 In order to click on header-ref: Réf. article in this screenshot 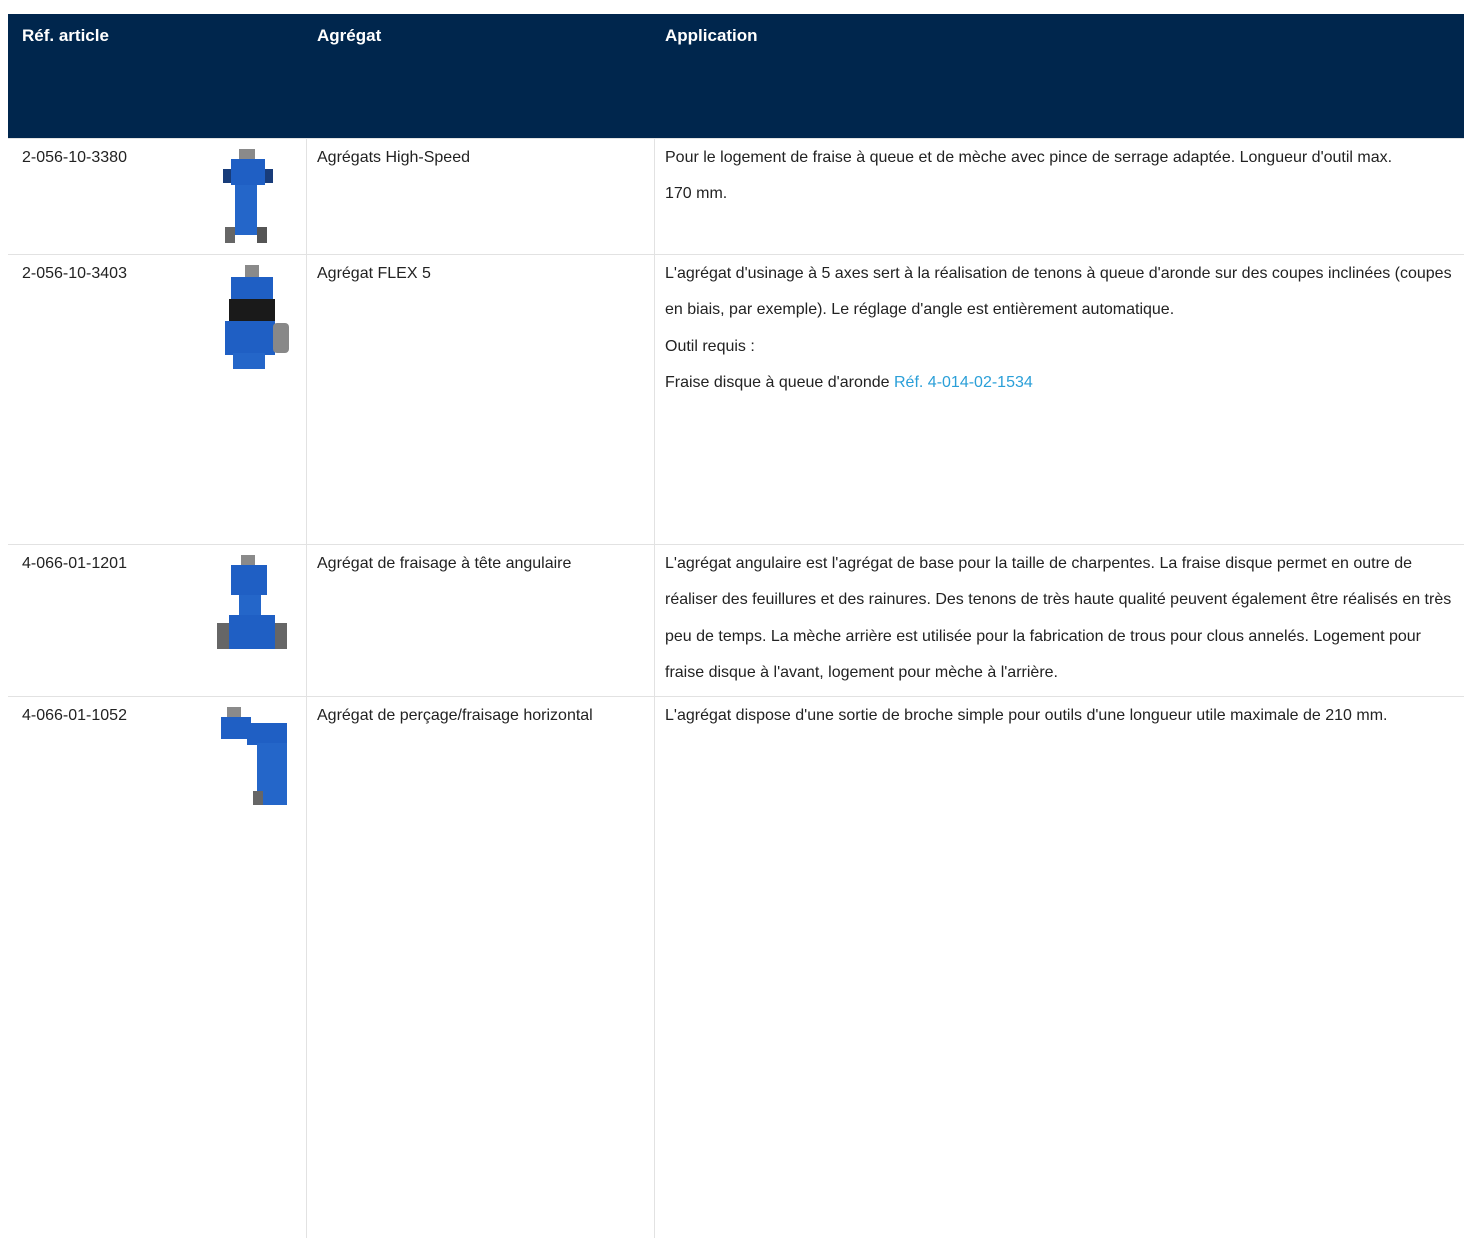, I will do `click(65, 35)`.